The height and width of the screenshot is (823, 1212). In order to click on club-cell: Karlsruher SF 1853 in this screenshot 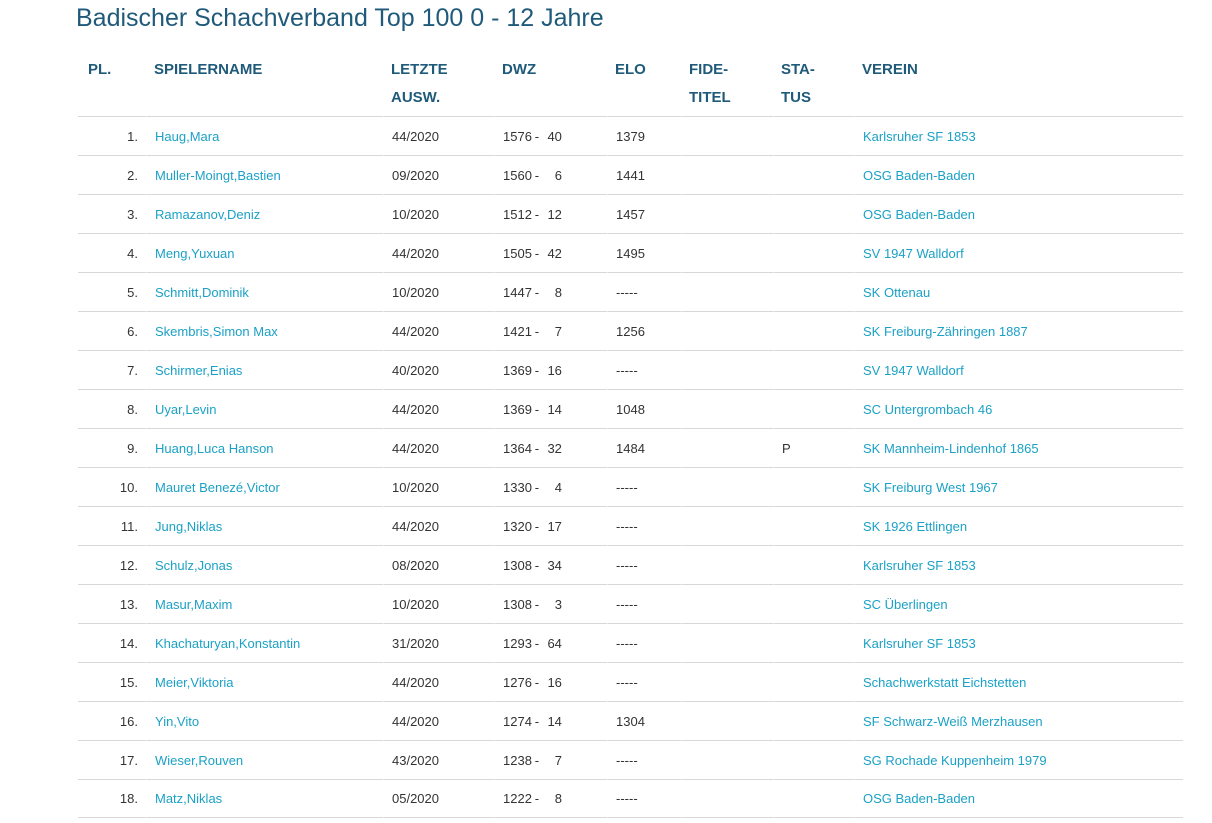, I will do `click(1018, 642)`.